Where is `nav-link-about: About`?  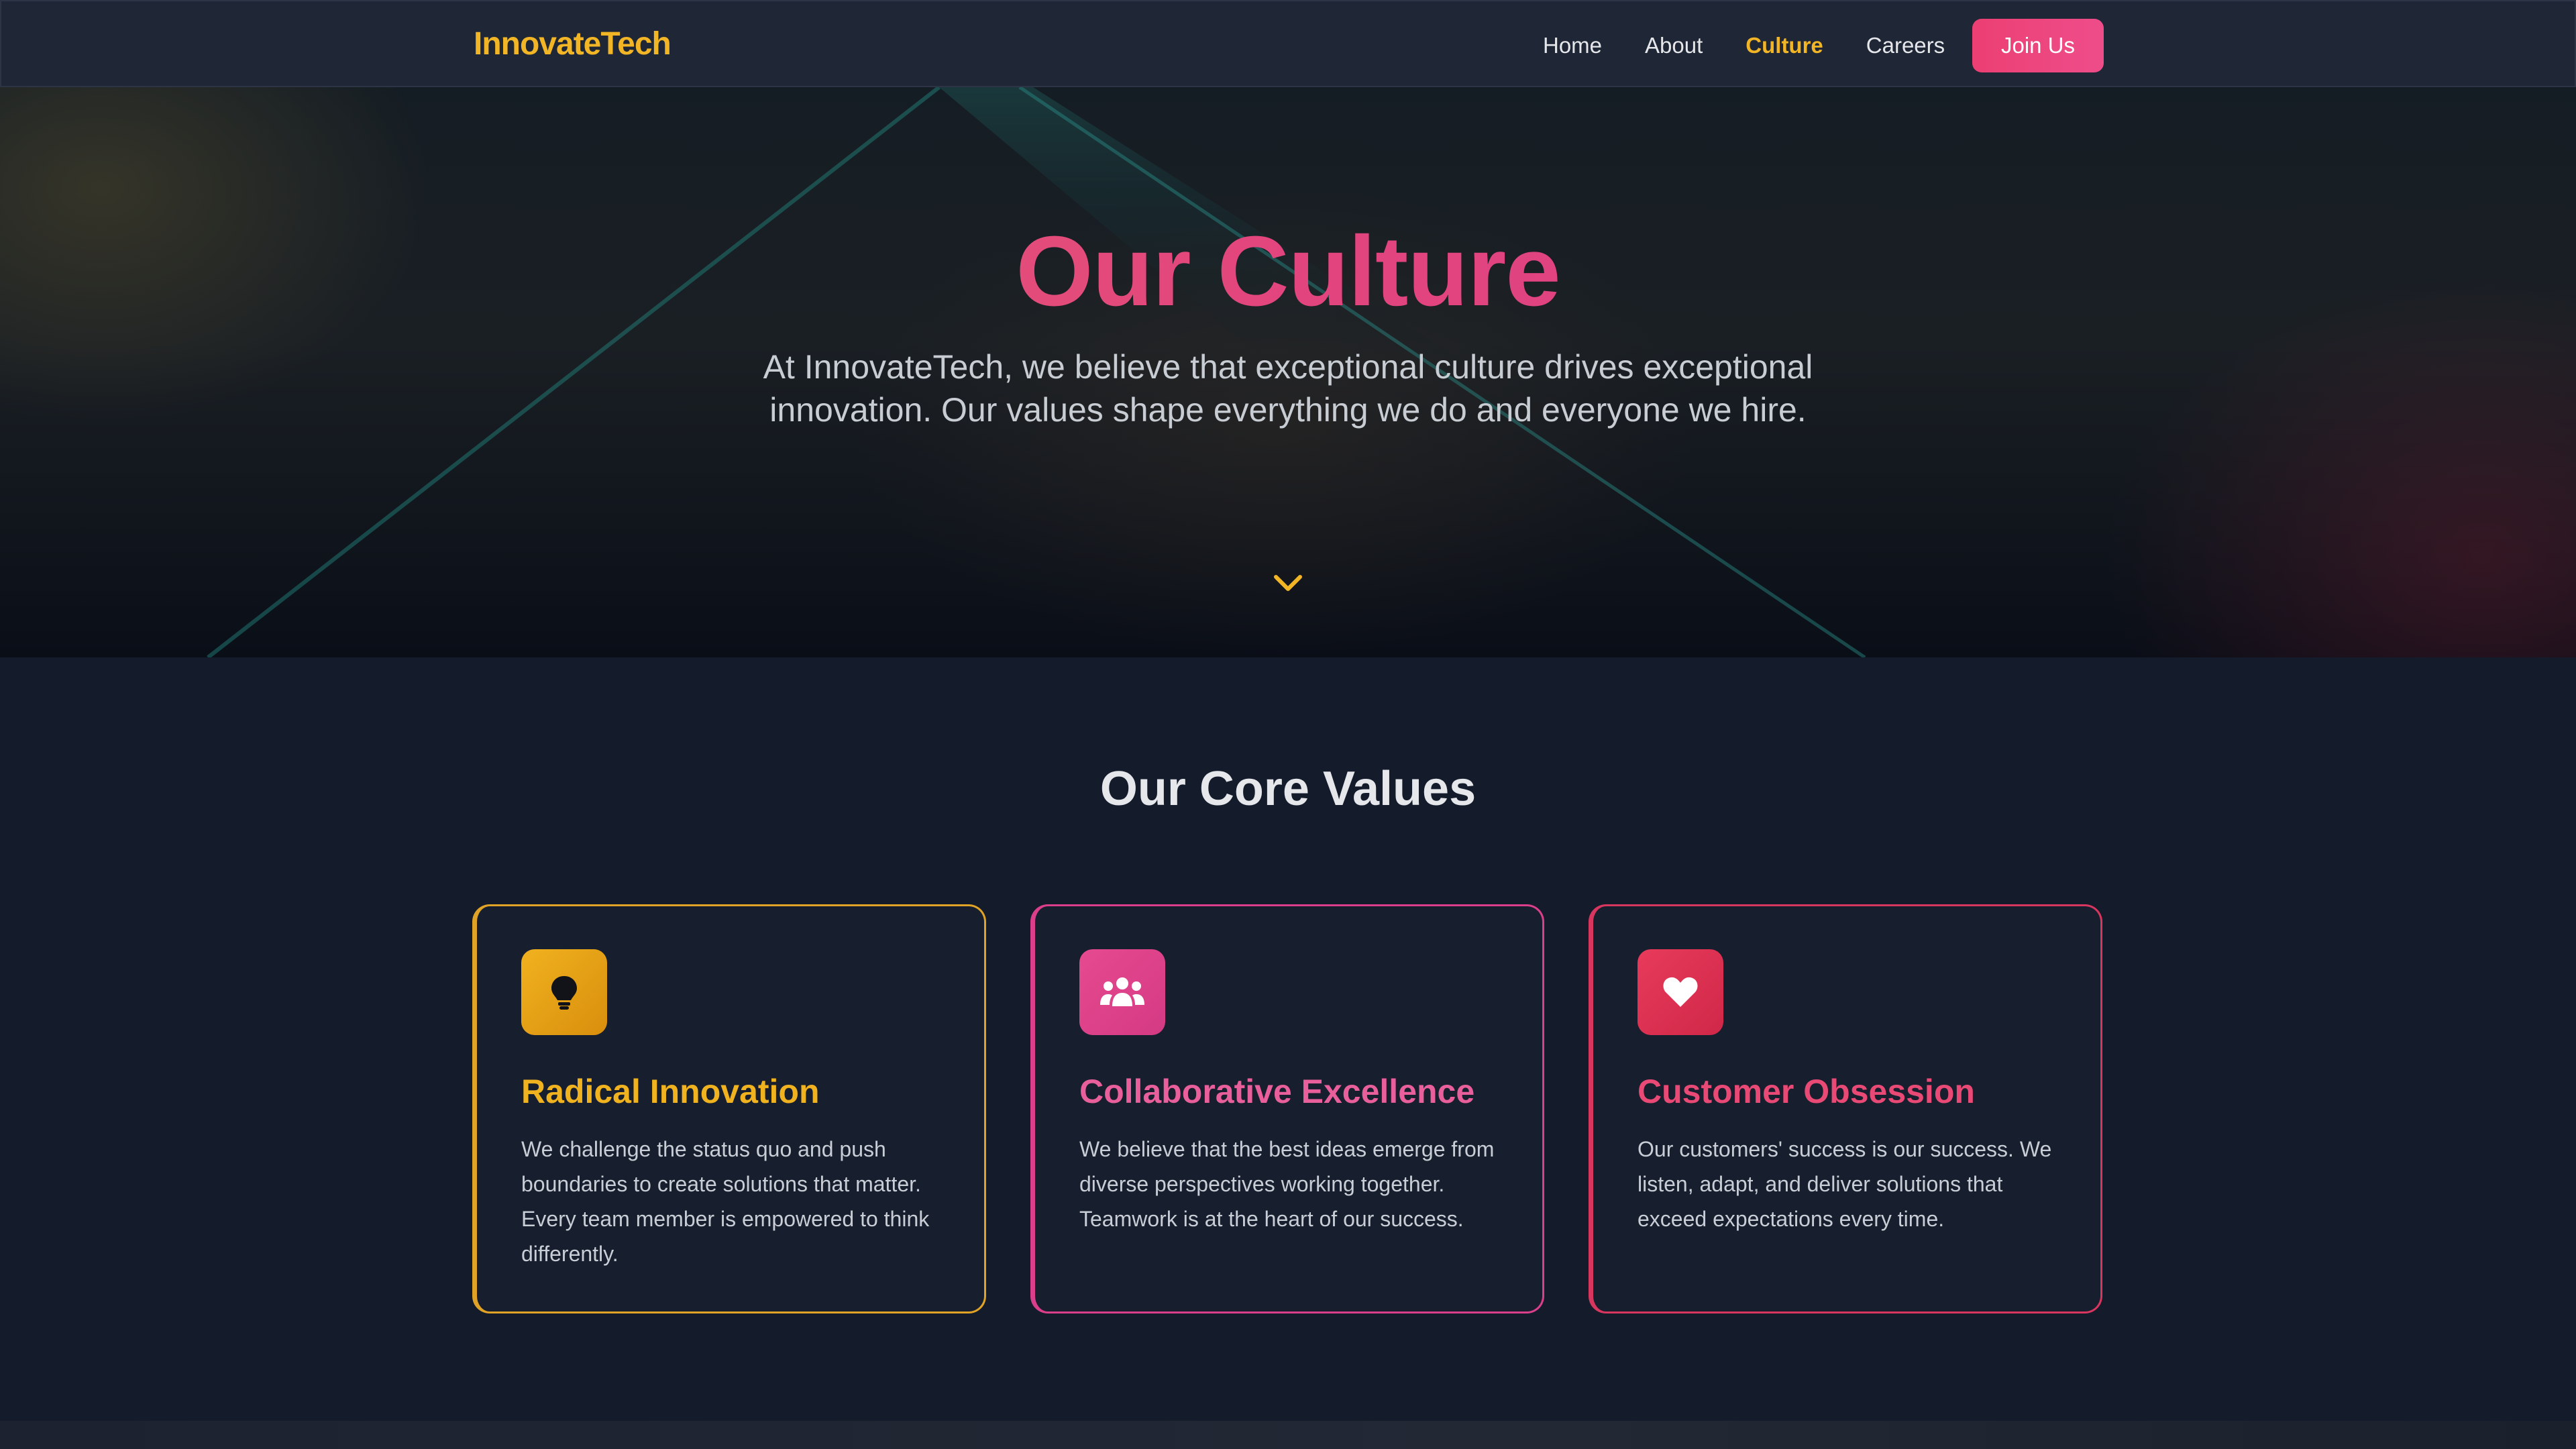 nav-link-about: About is located at coordinates (1674, 46).